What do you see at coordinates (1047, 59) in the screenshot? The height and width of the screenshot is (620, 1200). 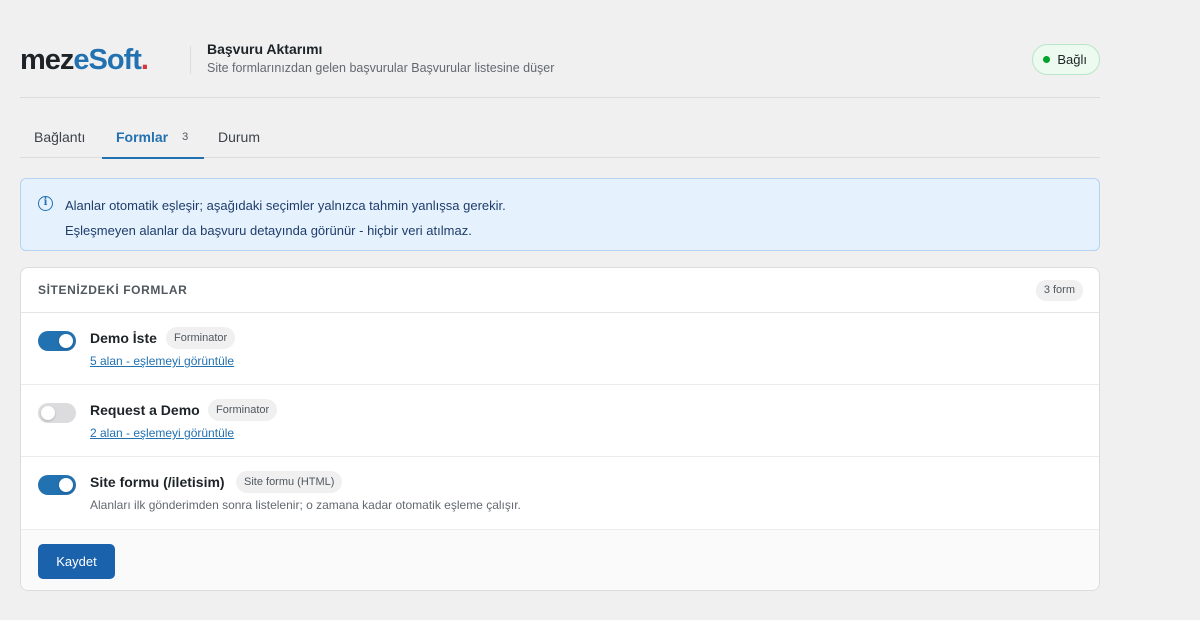 I see `status-dot-icon` at bounding box center [1047, 59].